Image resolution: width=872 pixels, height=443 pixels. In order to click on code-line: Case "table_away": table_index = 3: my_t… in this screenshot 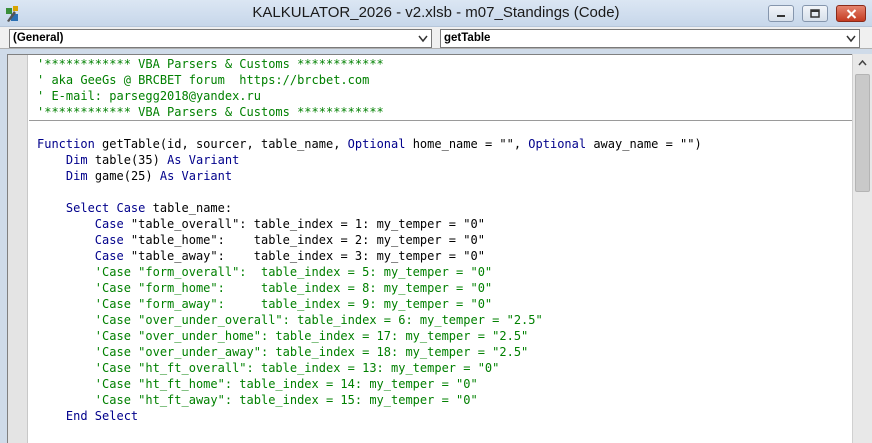, I will do `click(261, 256)`.